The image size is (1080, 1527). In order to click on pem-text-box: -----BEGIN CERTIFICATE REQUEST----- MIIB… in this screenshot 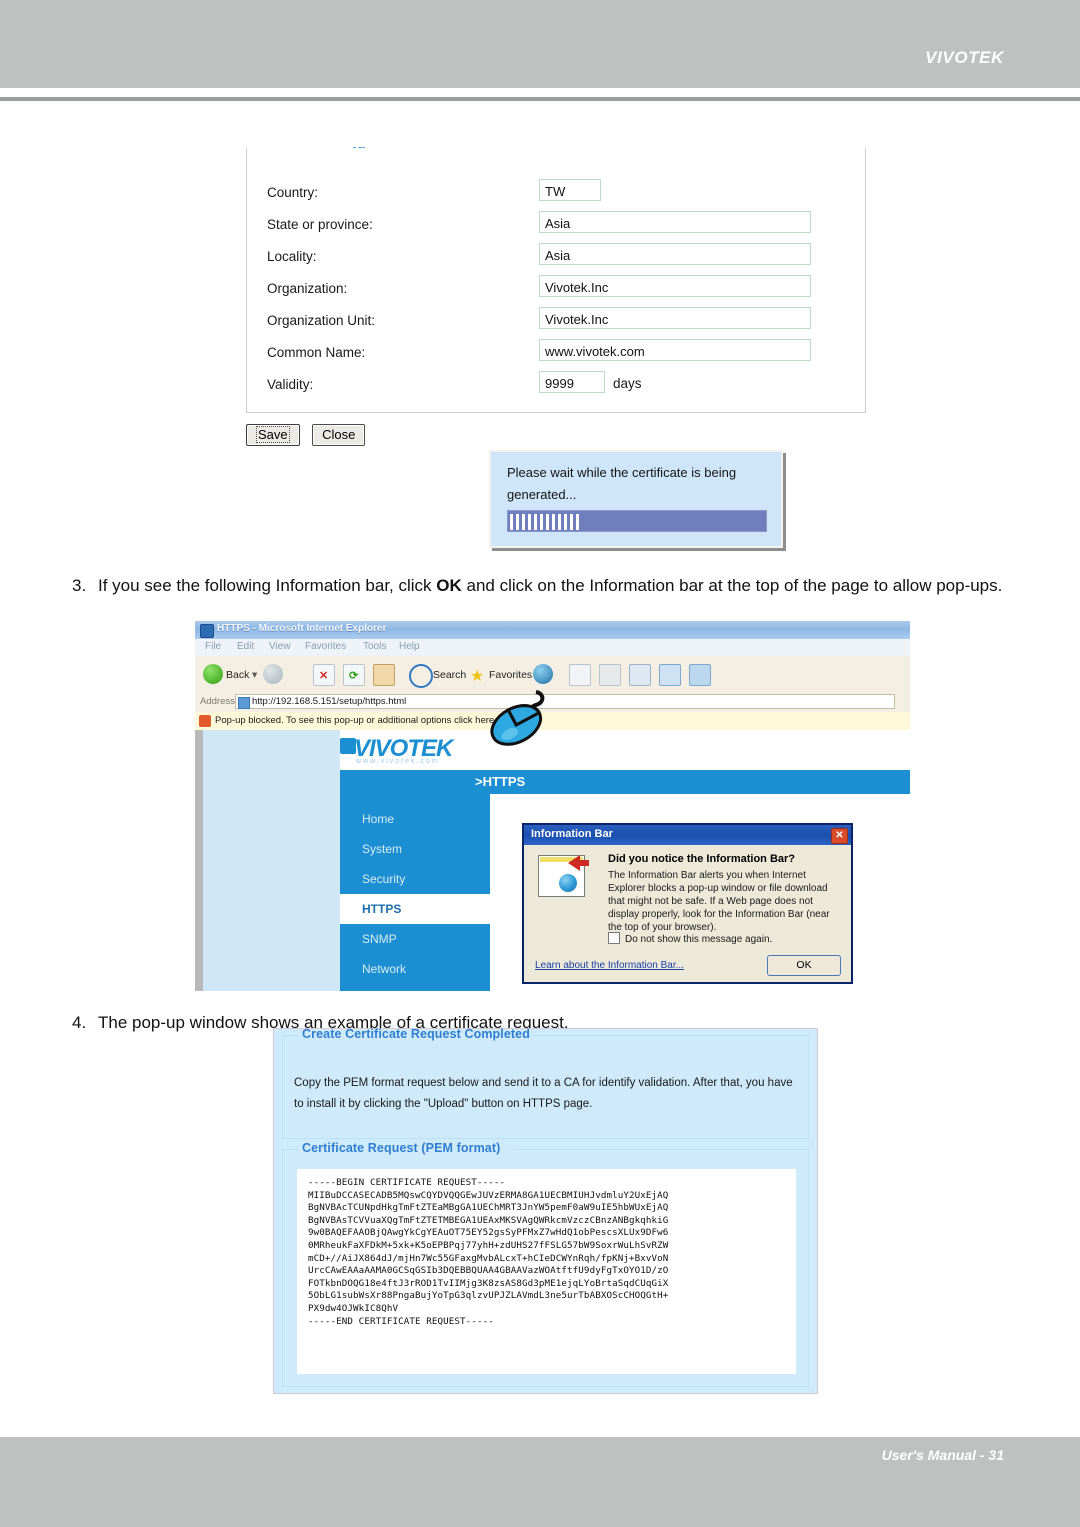, I will do `click(546, 1271)`.